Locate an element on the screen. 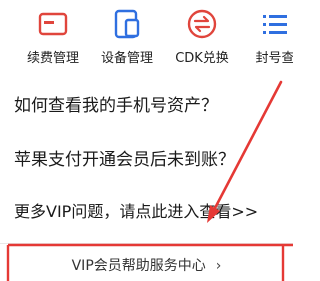 The image size is (320, 281). shortcut-label: 续费管理 is located at coordinates (52, 58).